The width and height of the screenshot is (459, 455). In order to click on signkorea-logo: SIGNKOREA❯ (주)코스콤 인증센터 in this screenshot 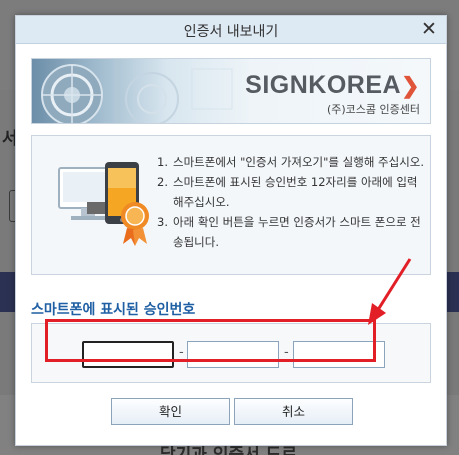, I will do `click(332, 94)`.